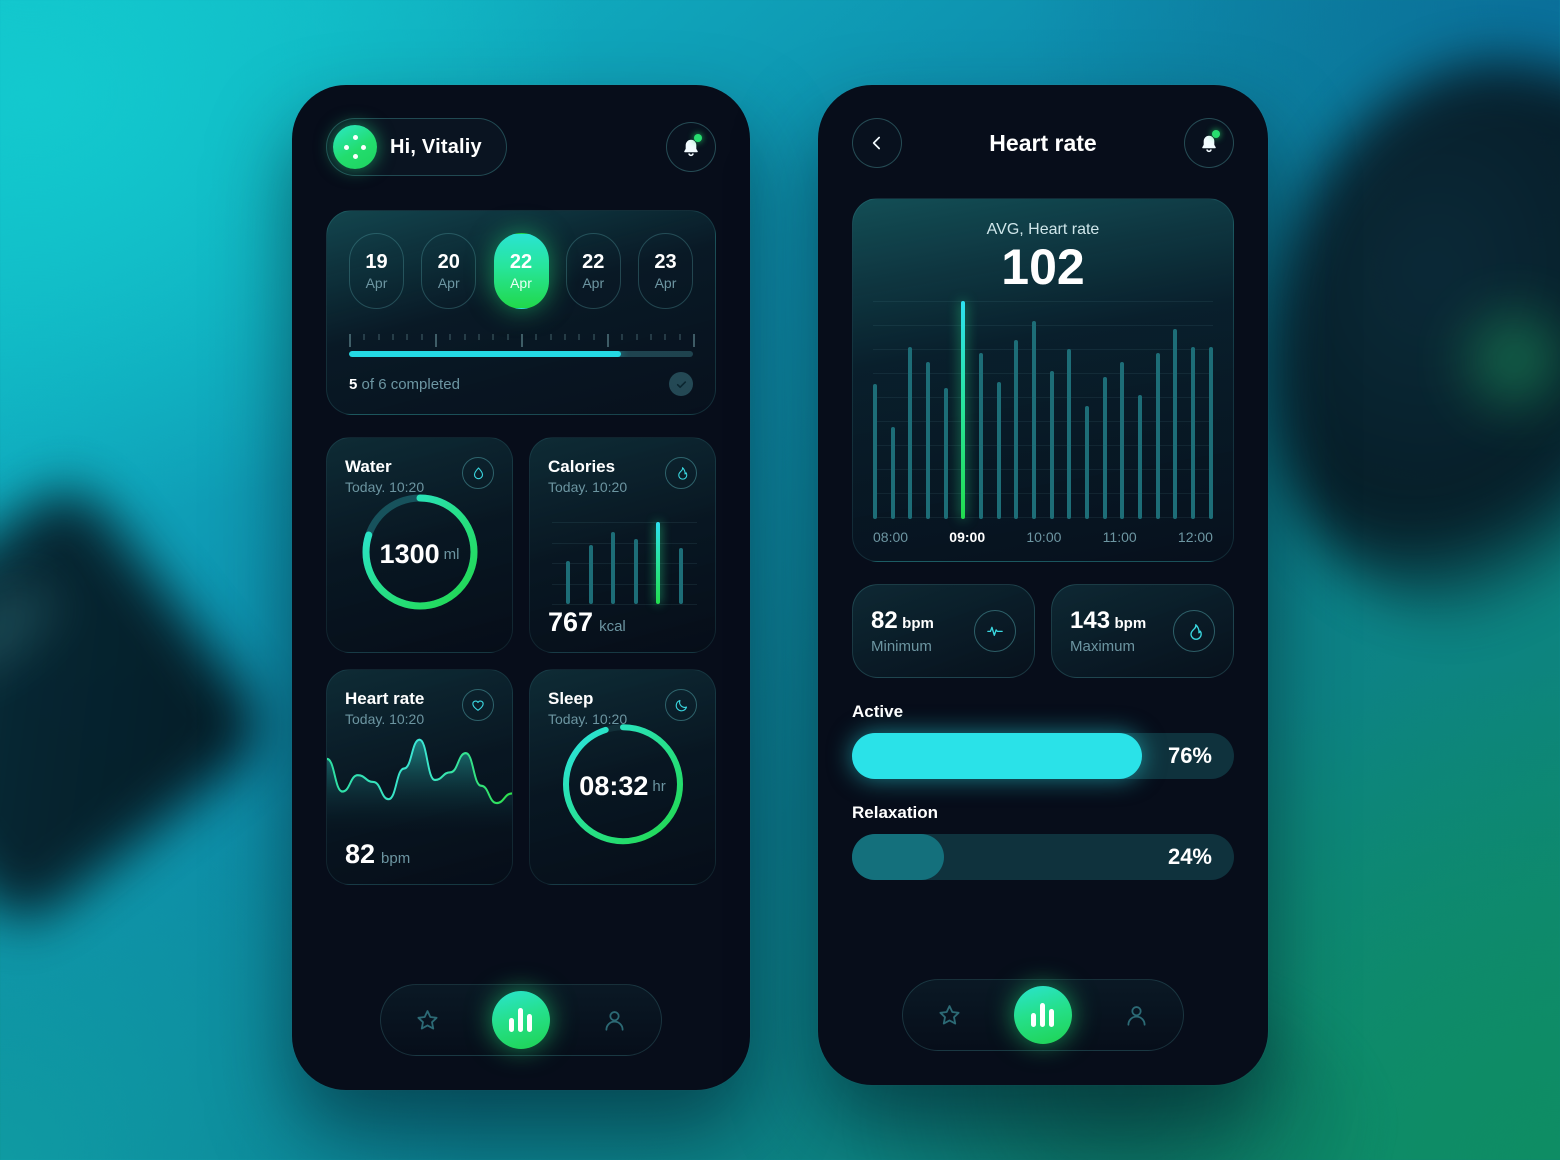 The image size is (1560, 1160). I want to click on day-pill-2-selected: 22 Apr, so click(521, 271).